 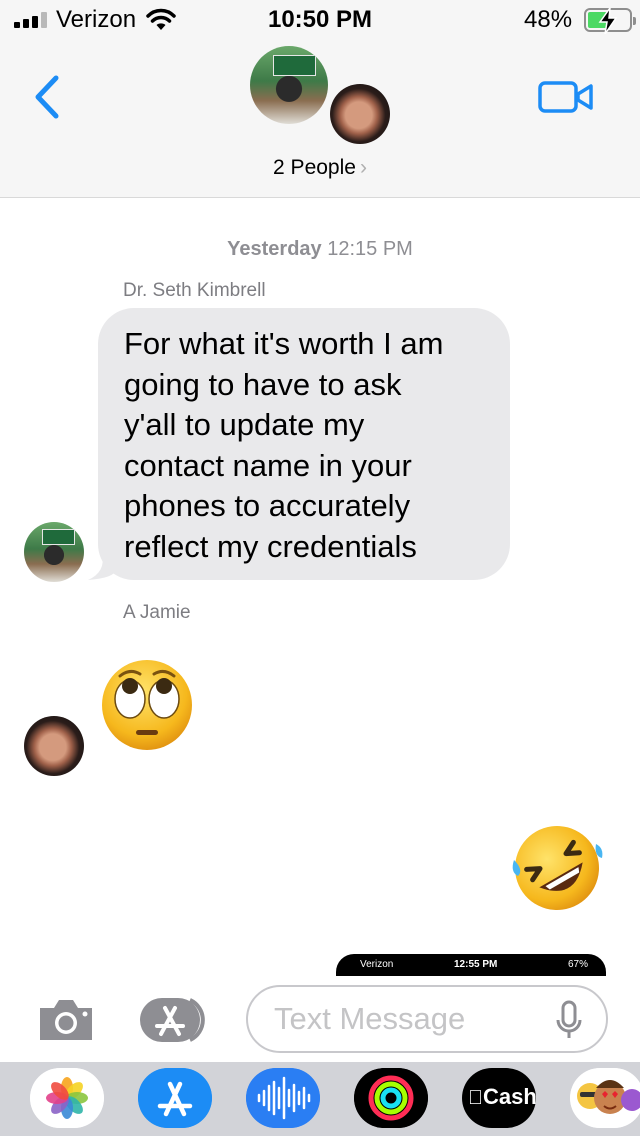 I want to click on message-line: contact name in your, so click(x=268, y=465).